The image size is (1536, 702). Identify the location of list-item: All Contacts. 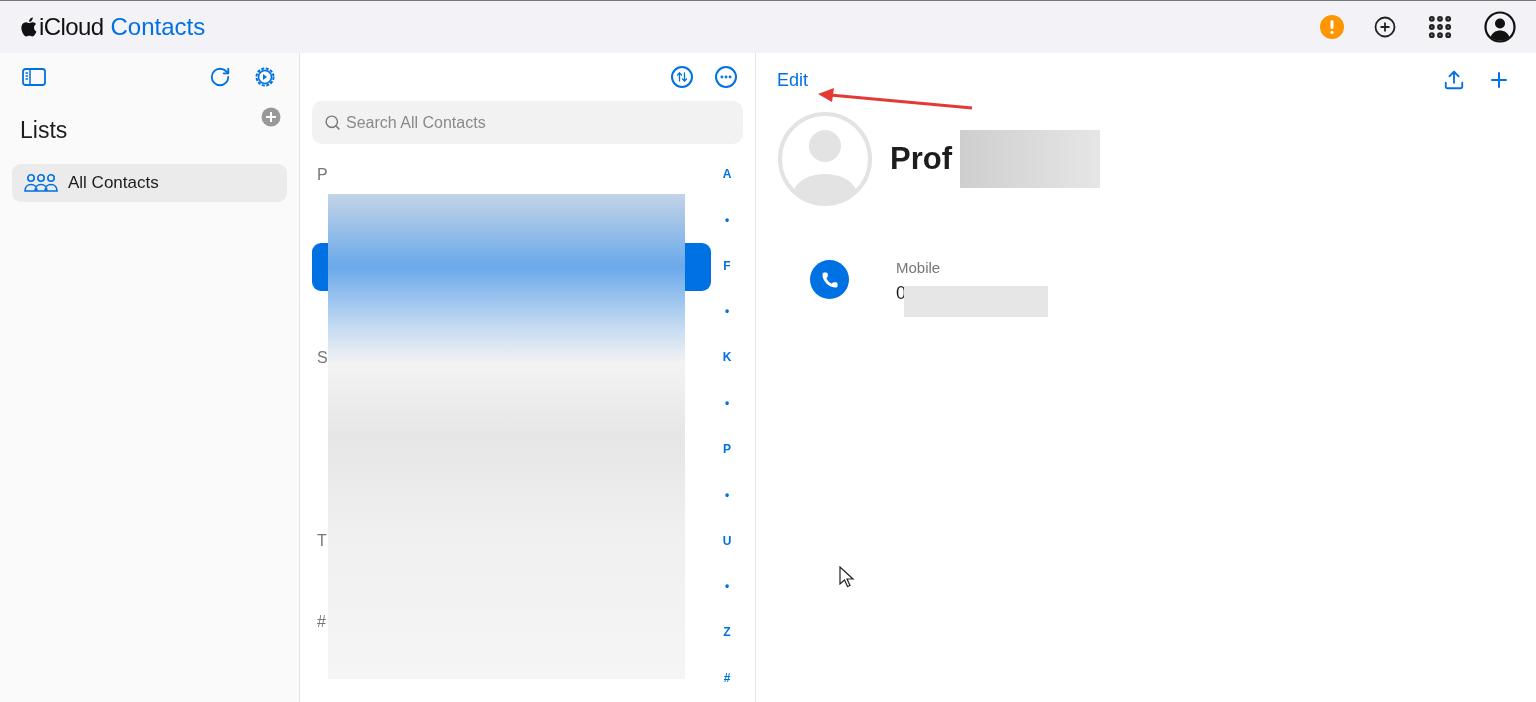
(149, 182).